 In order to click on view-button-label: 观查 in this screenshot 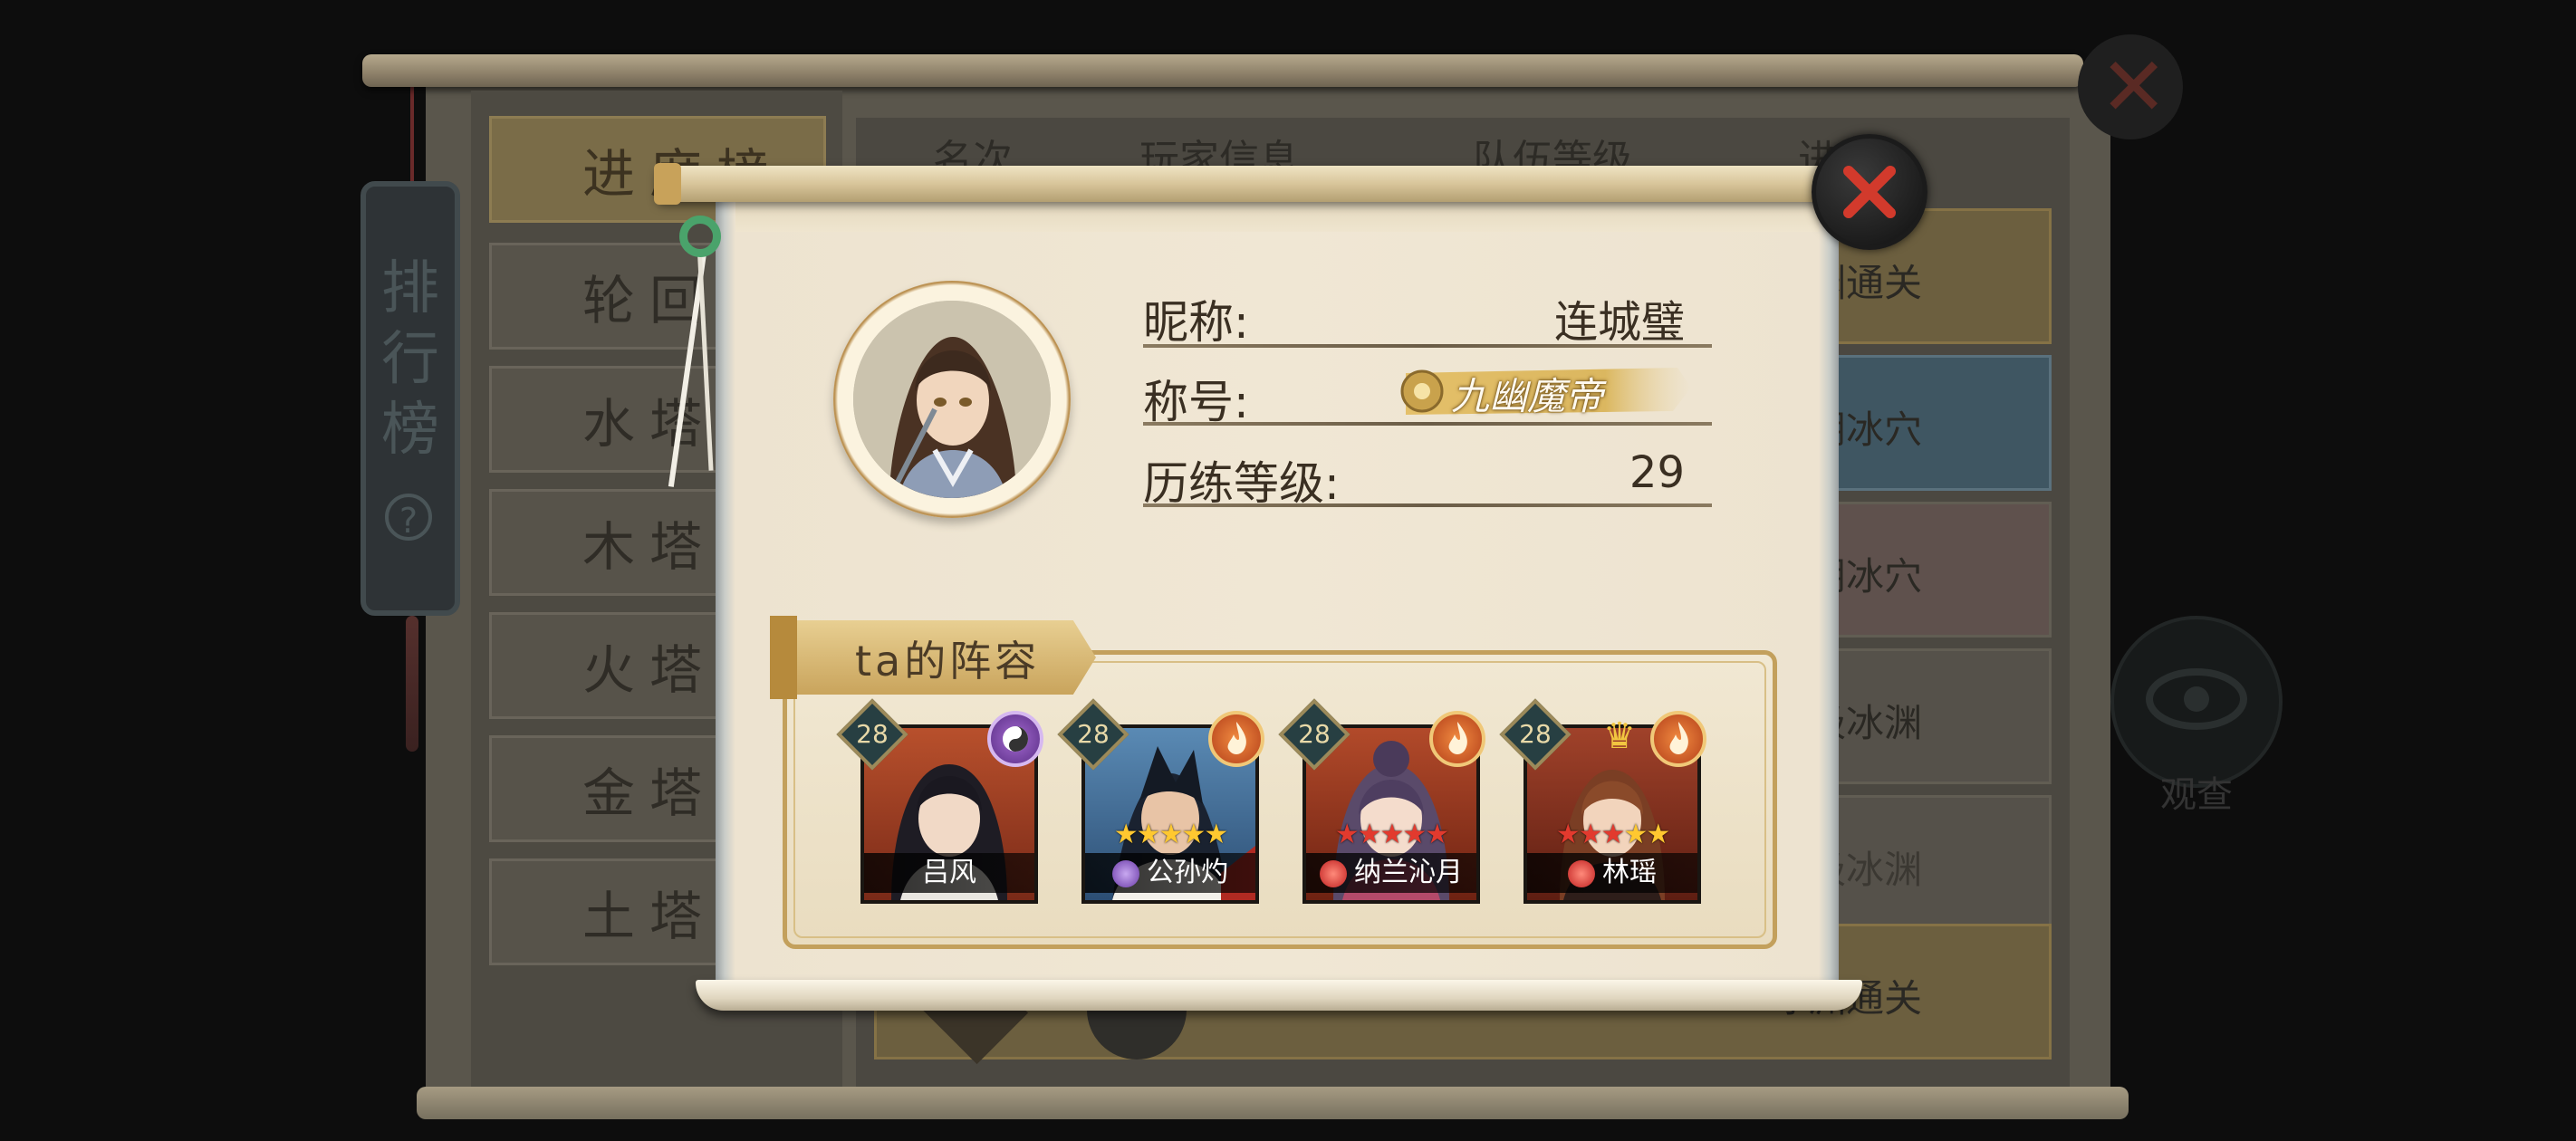, I will do `click(2196, 795)`.